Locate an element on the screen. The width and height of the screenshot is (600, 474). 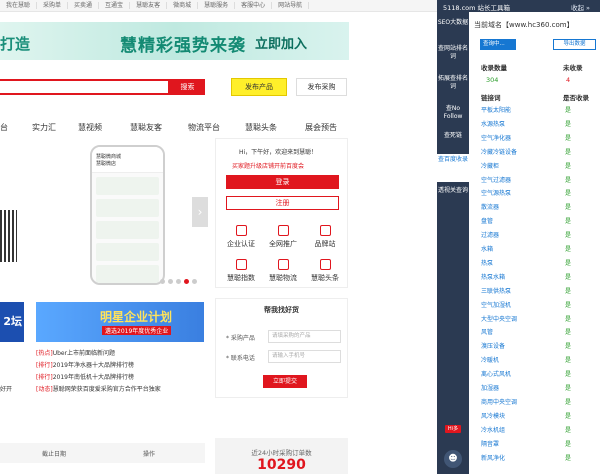
link-word: 过滤器 is located at coordinates (490, 234).